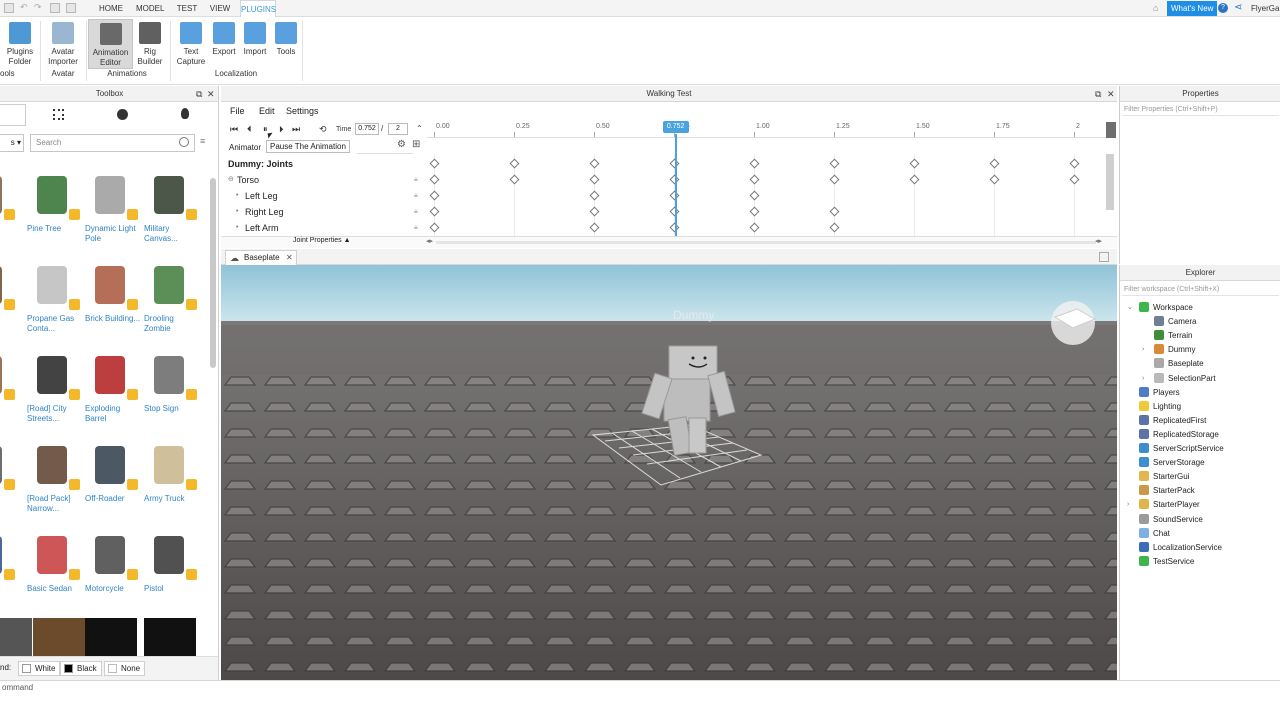 This screenshot has height=720, width=1280. What do you see at coordinates (71, 8) in the screenshot?
I see `new-icon` at bounding box center [71, 8].